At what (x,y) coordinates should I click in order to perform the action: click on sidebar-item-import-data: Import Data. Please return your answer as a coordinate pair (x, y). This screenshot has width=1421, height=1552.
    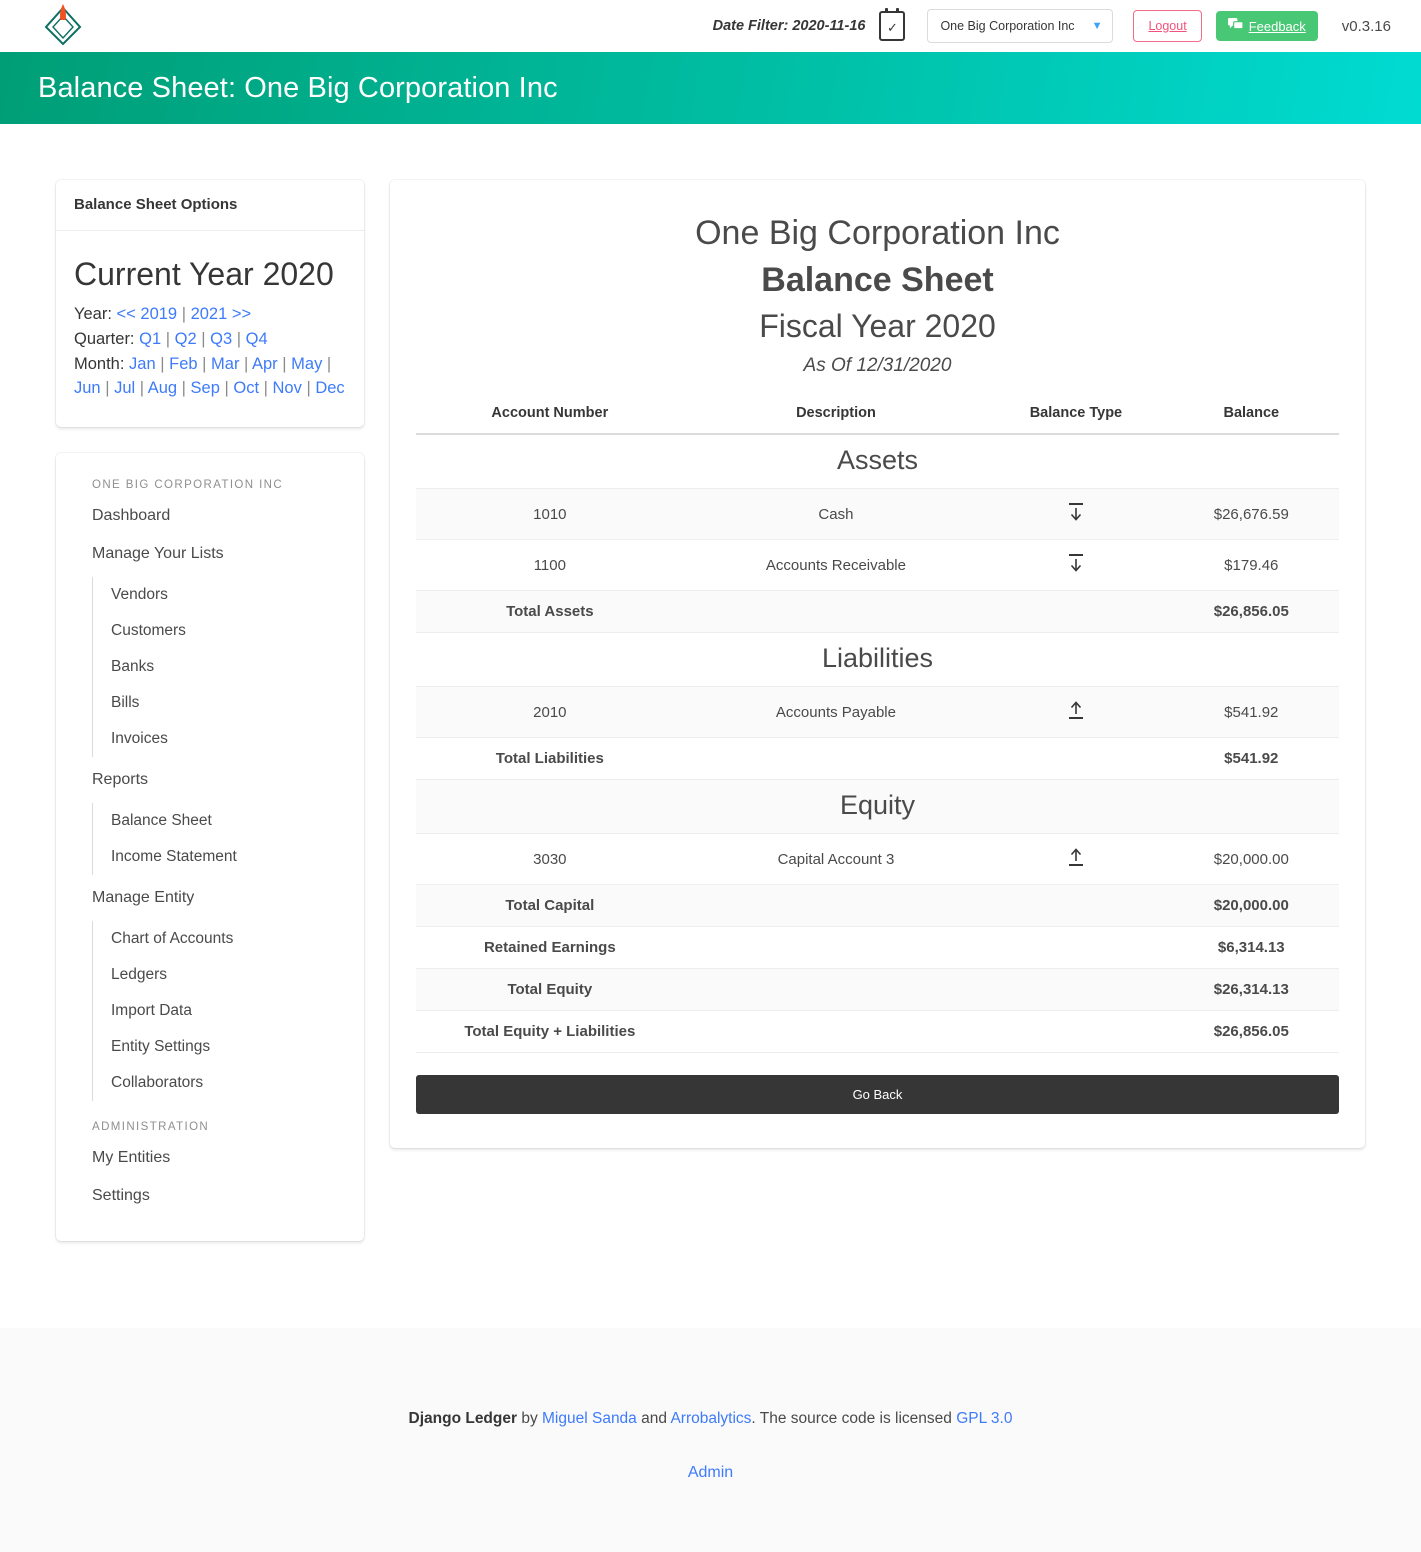
    Looking at the image, I should click on (219, 1011).